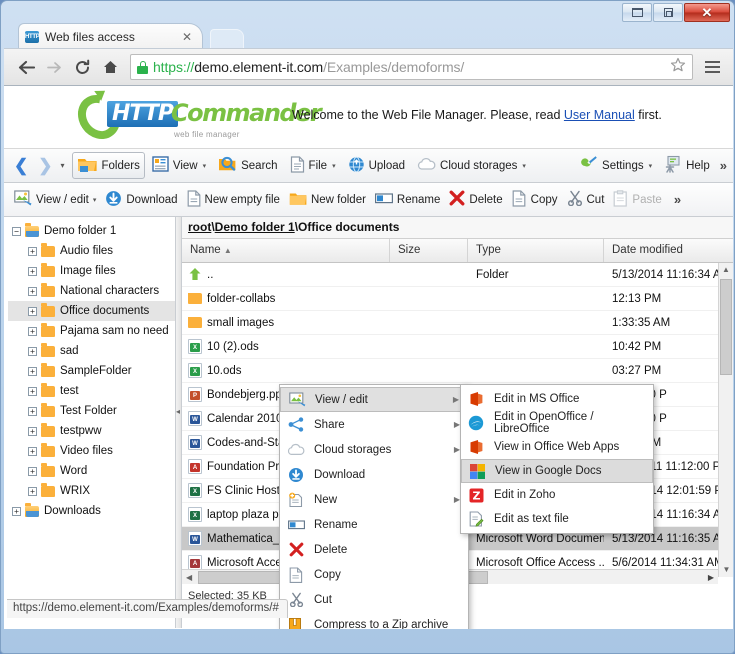  Describe the element at coordinates (91, 351) in the screenshot. I see `tree-node-sad: + sad` at that location.